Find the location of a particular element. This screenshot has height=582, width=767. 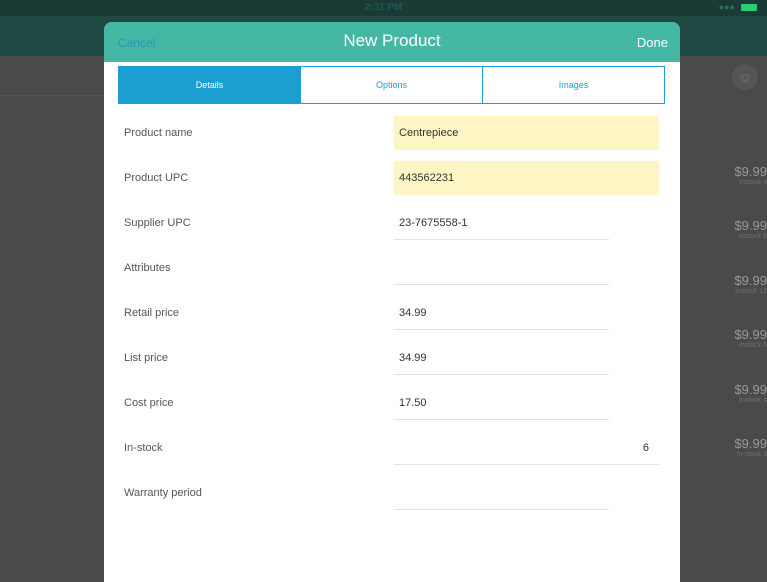

product-name-input: Centrepiece is located at coordinates (526, 133).